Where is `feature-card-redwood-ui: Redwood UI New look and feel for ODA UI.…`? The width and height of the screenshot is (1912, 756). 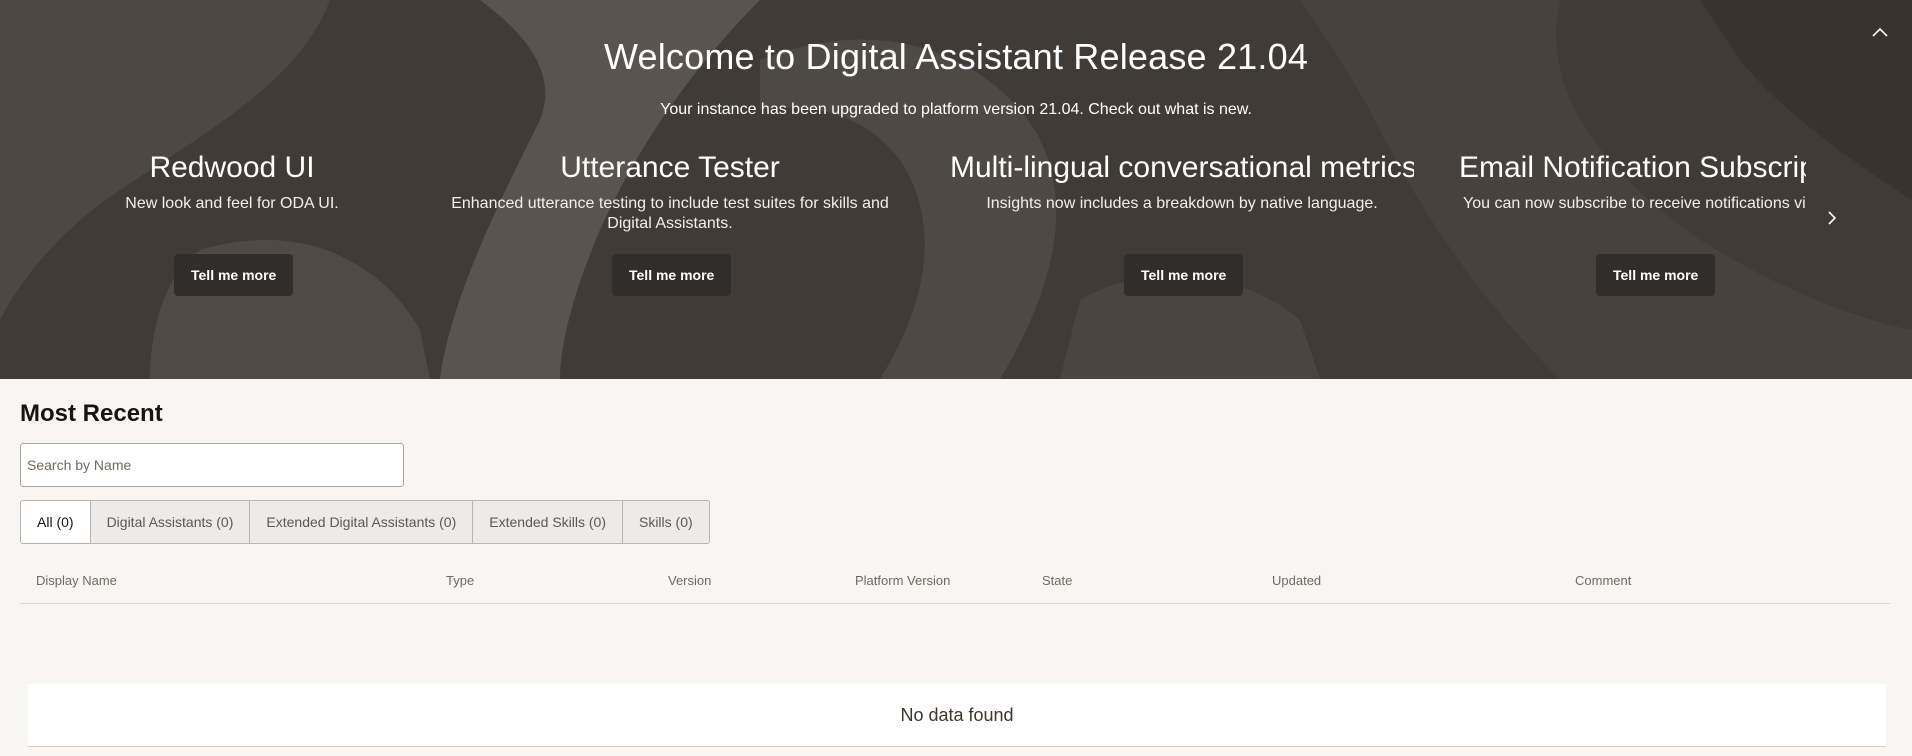 feature-card-redwood-ui: Redwood UI New look and feel for ODA UI.… is located at coordinates (232, 222).